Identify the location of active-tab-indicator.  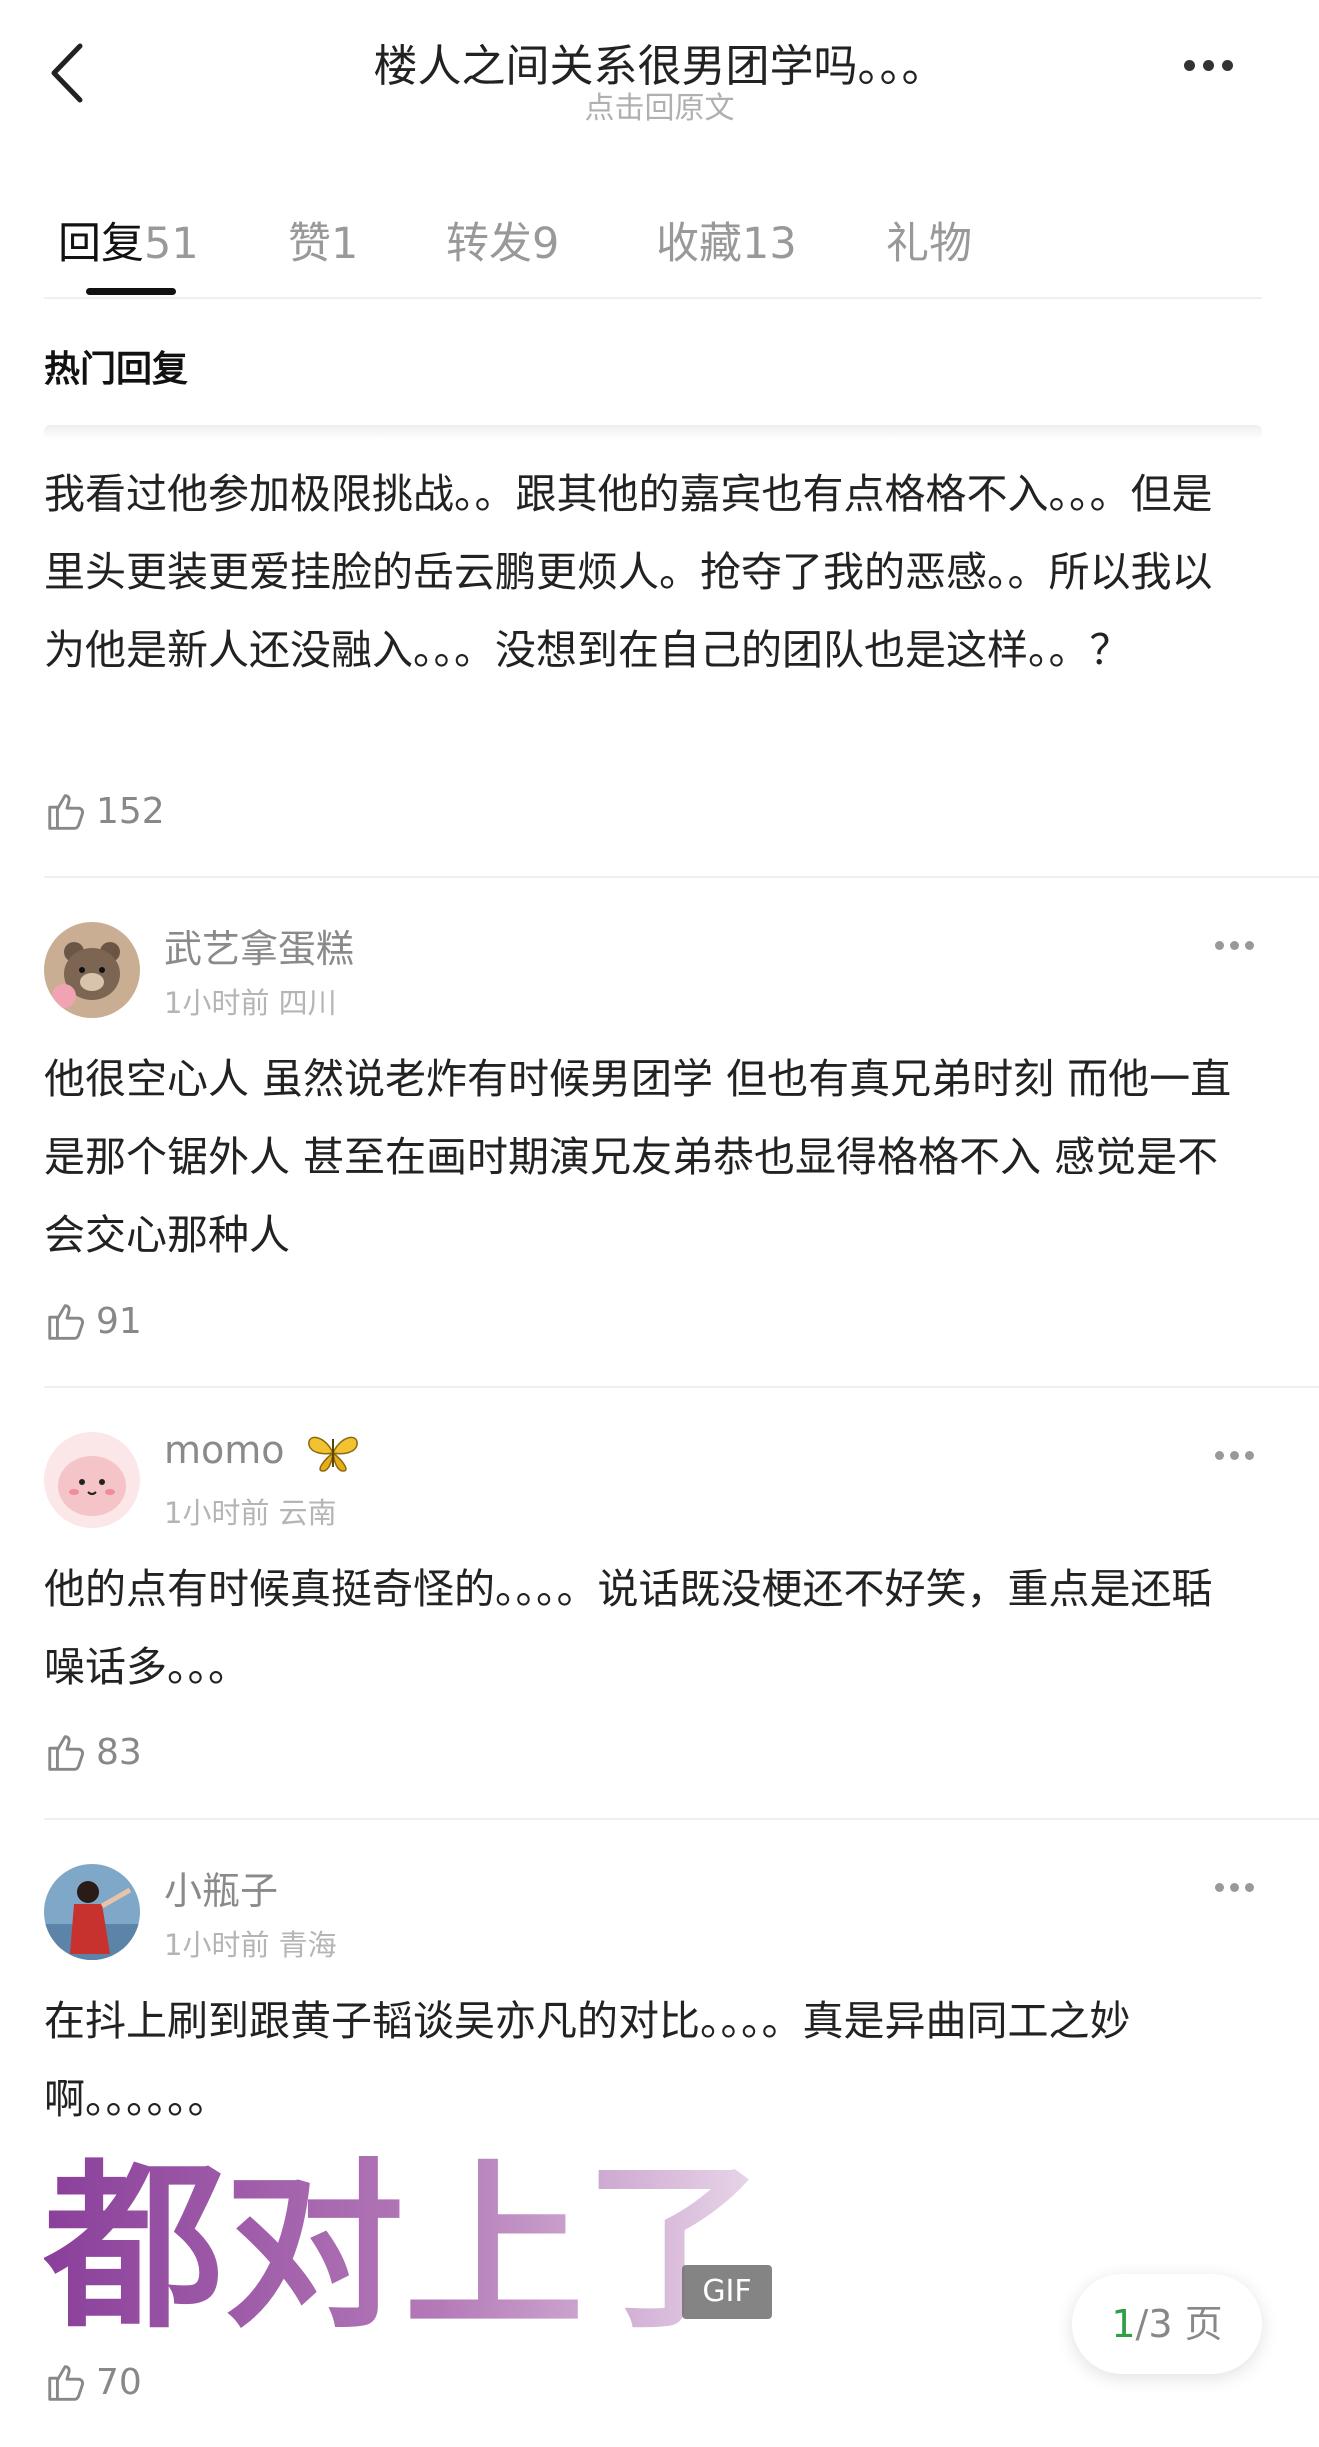
(131, 291).